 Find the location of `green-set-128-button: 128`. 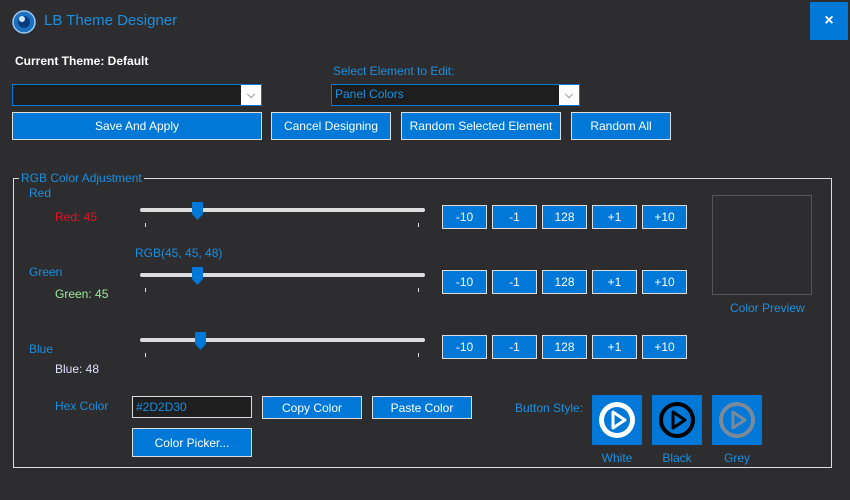

green-set-128-button: 128 is located at coordinates (564, 282).